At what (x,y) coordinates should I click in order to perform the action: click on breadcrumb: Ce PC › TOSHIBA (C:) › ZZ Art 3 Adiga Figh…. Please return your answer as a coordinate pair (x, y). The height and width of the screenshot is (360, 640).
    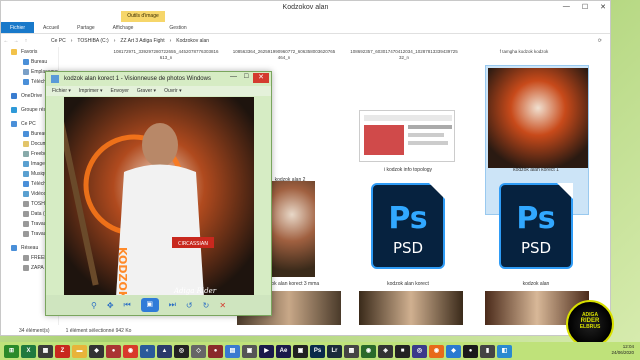
    Looking at the image, I should click on (130, 41).